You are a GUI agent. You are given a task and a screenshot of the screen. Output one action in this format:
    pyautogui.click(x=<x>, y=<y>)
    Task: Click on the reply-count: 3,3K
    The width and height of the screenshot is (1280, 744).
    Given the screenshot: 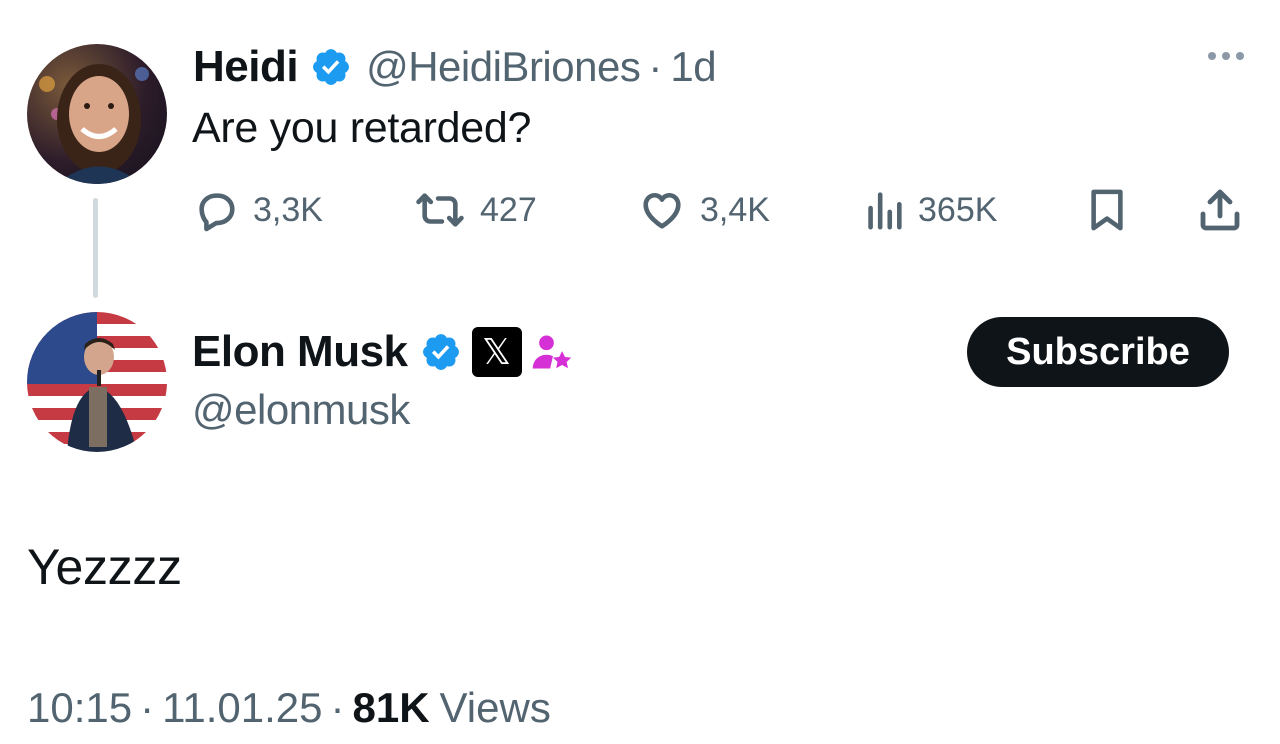 What is the action you would take?
    pyautogui.click(x=288, y=209)
    